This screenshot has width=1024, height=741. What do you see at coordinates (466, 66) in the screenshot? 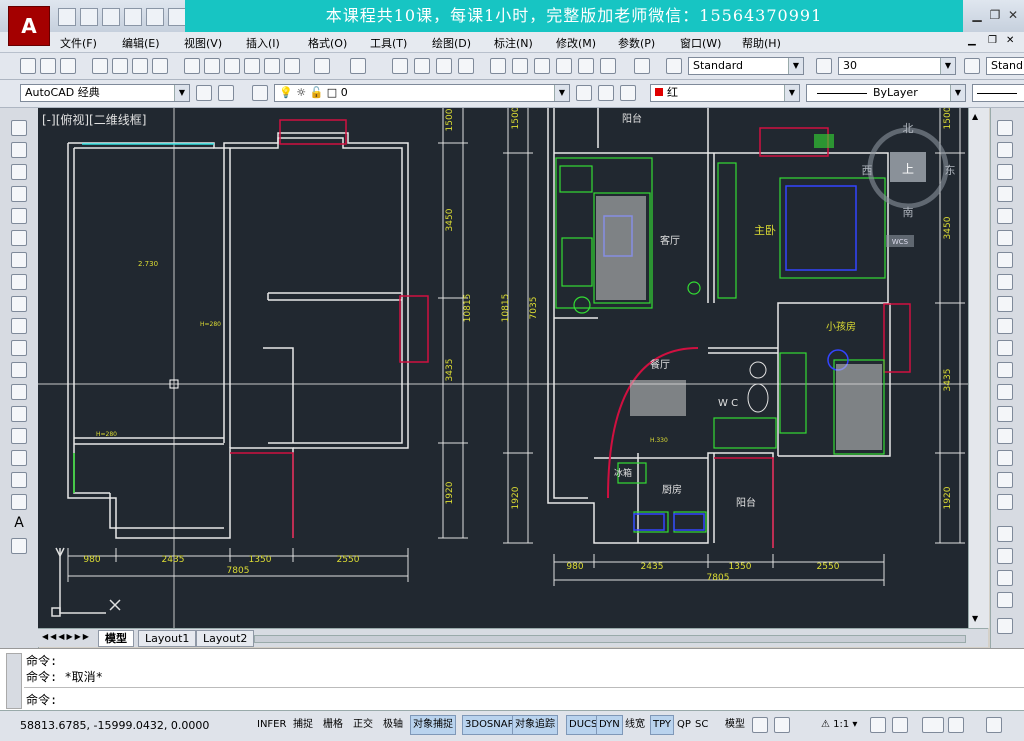
I see `zoom-previous-icon` at bounding box center [466, 66].